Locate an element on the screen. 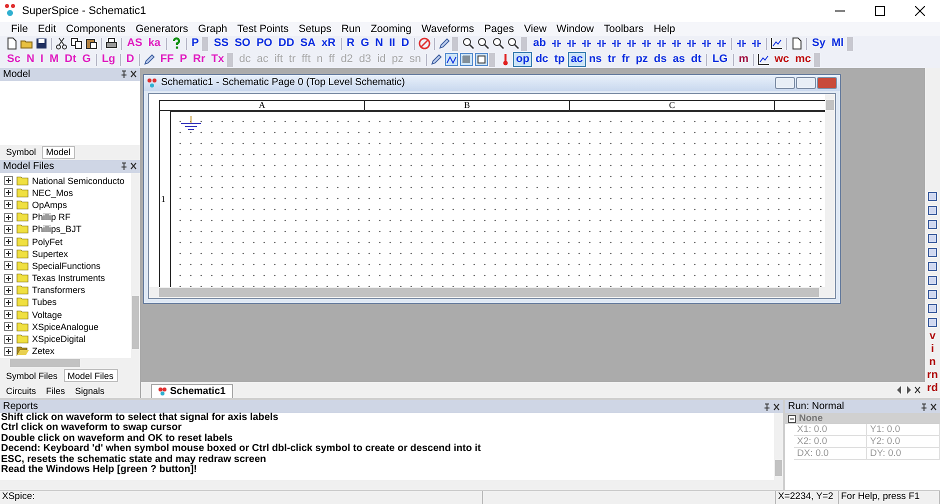 The image size is (940, 504). panel-tab: Symbol is located at coordinates (21, 152).